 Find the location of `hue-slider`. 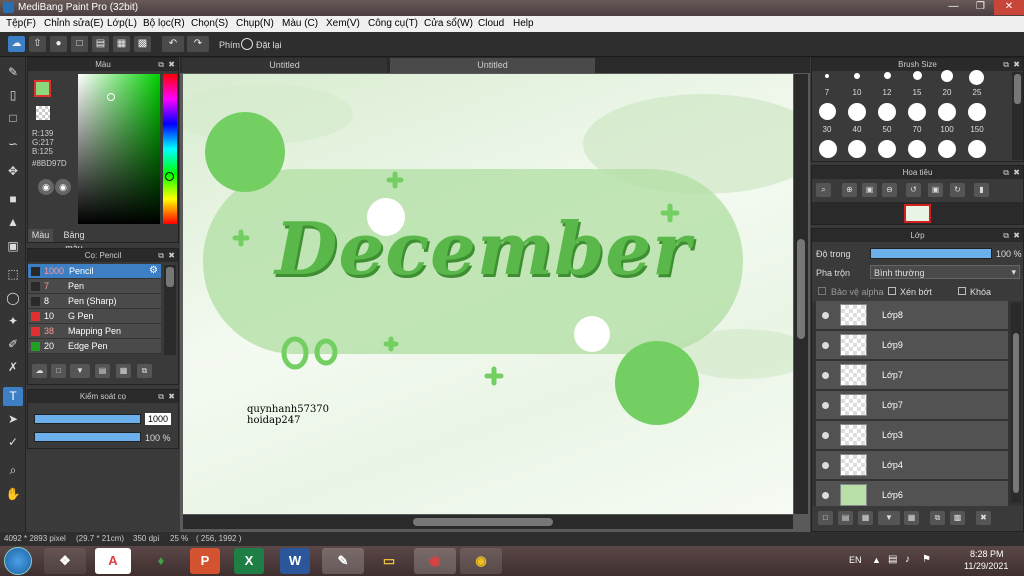

hue-slider is located at coordinates (170, 149).